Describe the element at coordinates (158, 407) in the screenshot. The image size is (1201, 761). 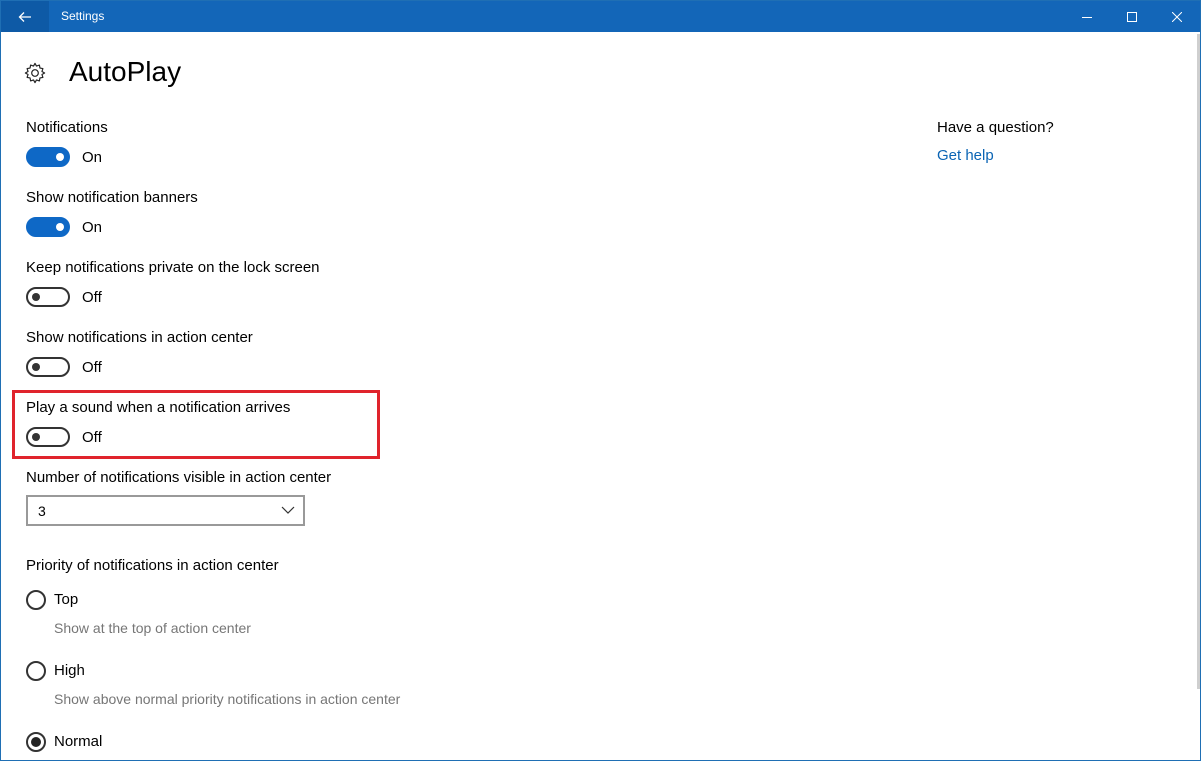
I see `setting-label-sound: Play a sound when a notification arrives` at that location.